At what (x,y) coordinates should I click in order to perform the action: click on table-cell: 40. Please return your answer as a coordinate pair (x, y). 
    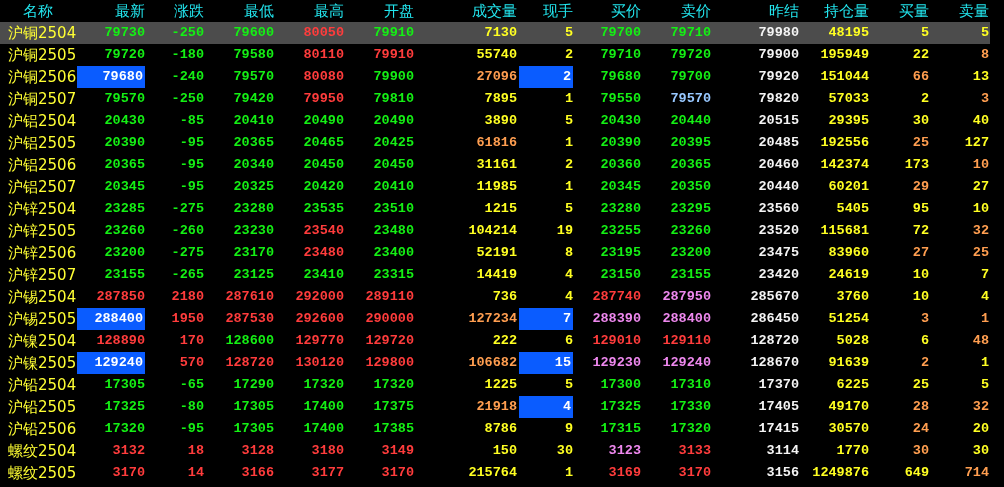
    Looking at the image, I should click on (980, 120).